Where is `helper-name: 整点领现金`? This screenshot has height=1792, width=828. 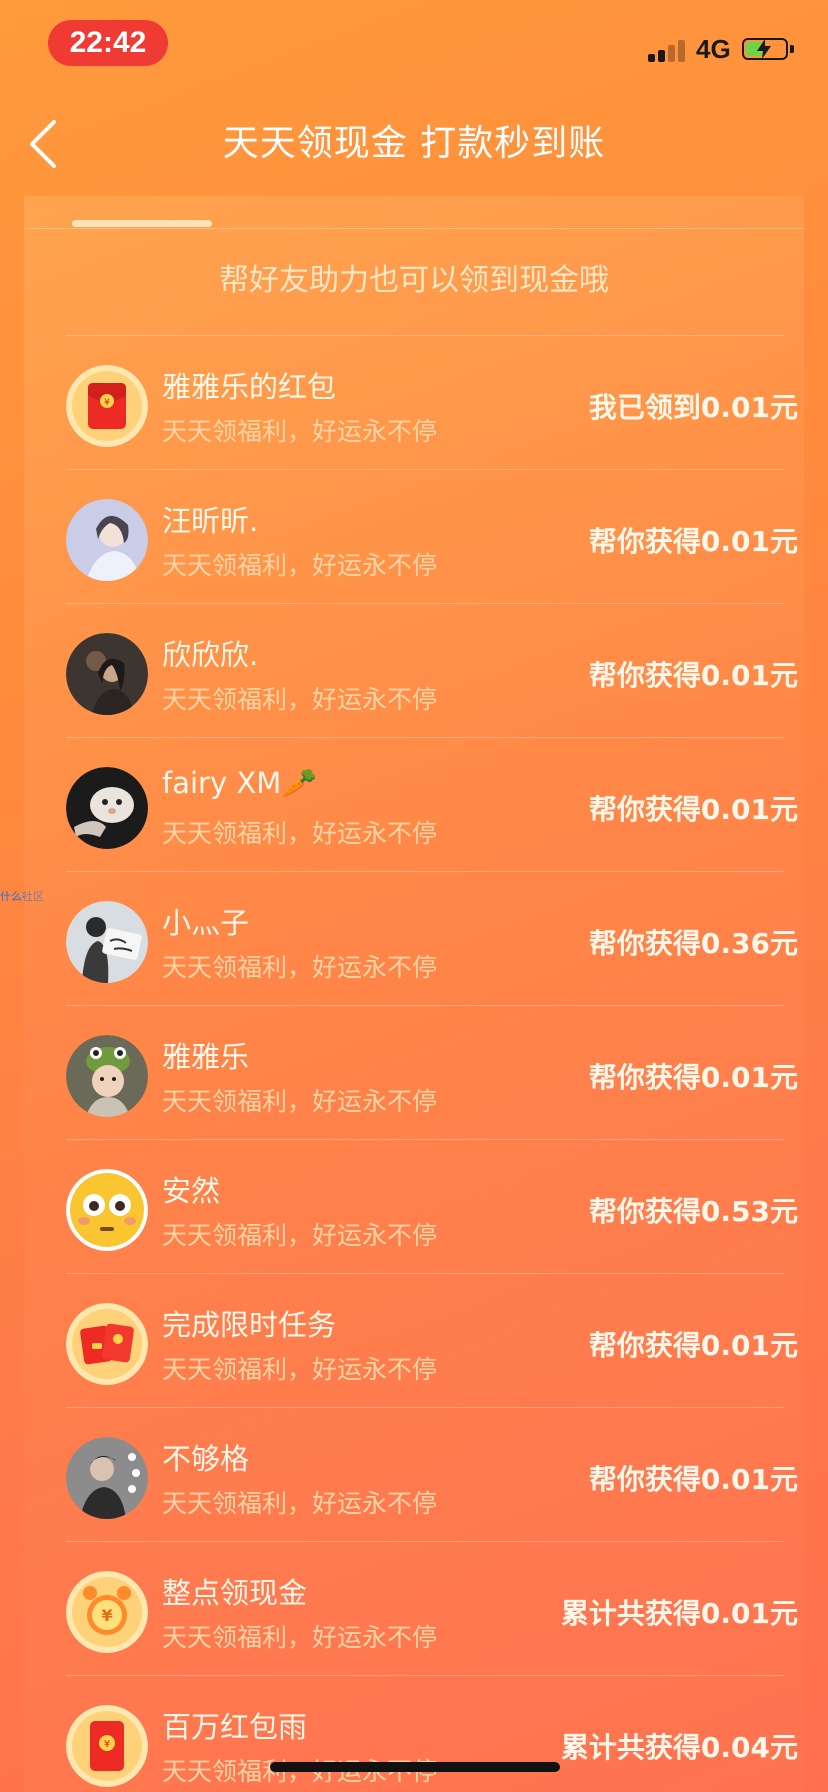 helper-name: 整点领现金 is located at coordinates (235, 1593).